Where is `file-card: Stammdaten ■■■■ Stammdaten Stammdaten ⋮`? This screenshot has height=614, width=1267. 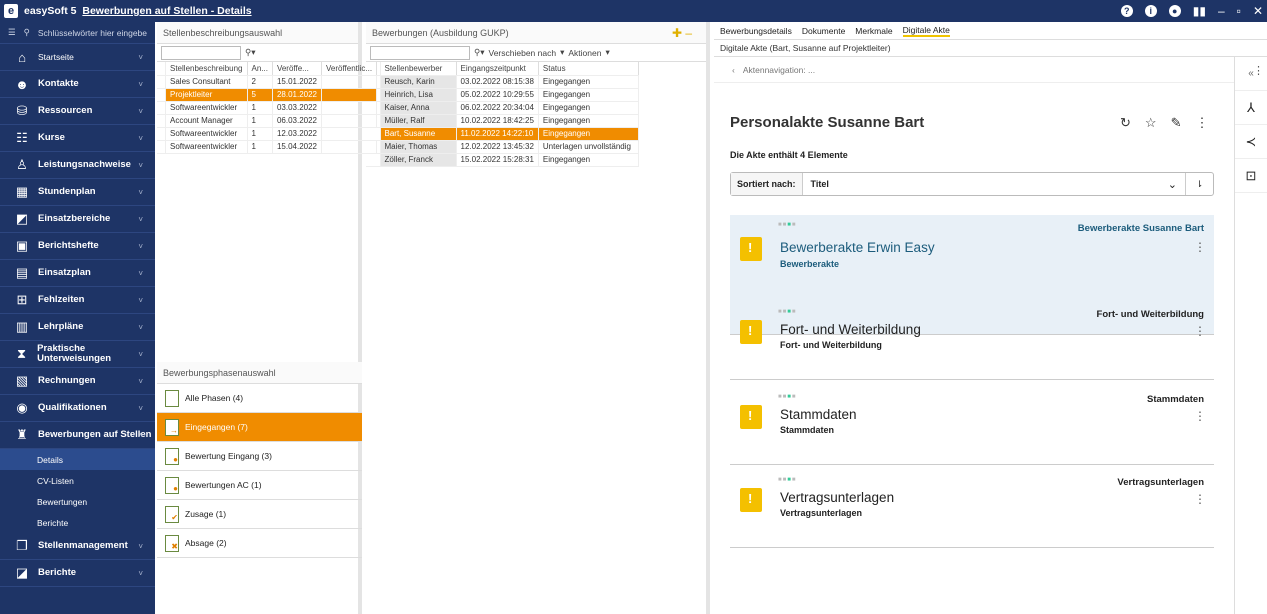
file-card: Stammdaten ■■■■ Stammdaten Stammdaten ⋮ is located at coordinates (972, 426).